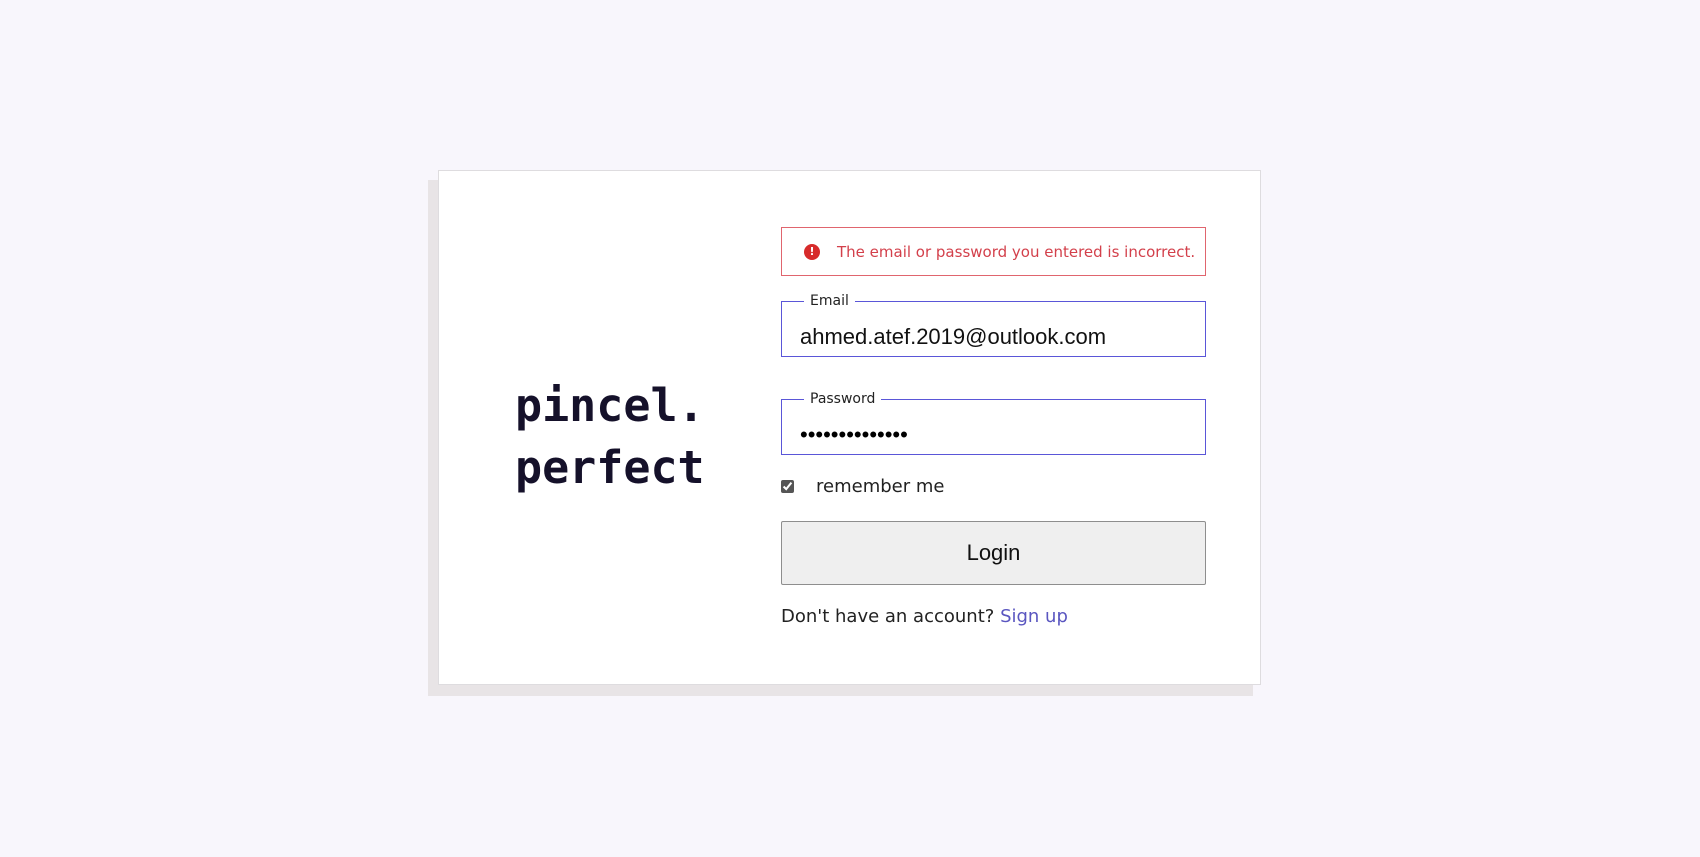 This screenshot has width=1700, height=857. I want to click on signup-prompt-line: Don't have an account? Sign up, so click(924, 616).